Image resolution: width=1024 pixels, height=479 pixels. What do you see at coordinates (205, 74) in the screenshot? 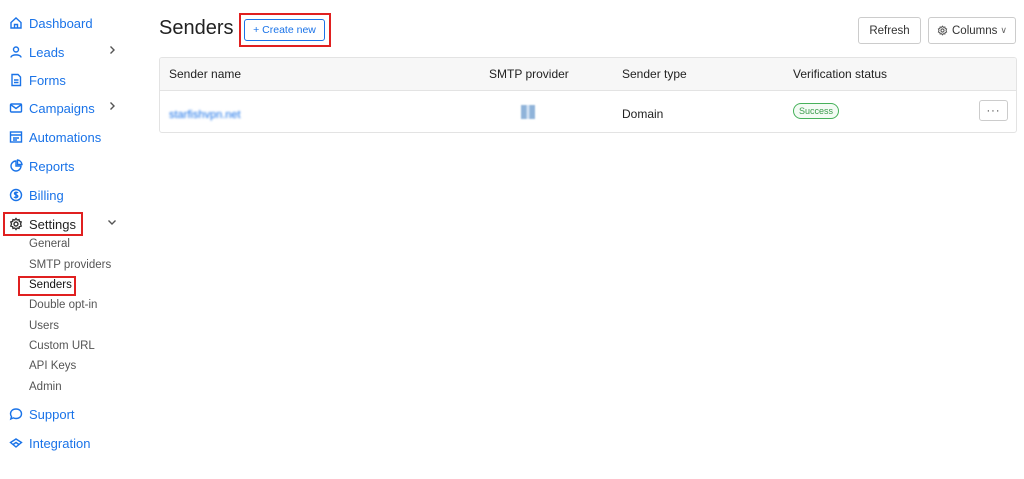
I see `column-header-sender-name: Sender name` at bounding box center [205, 74].